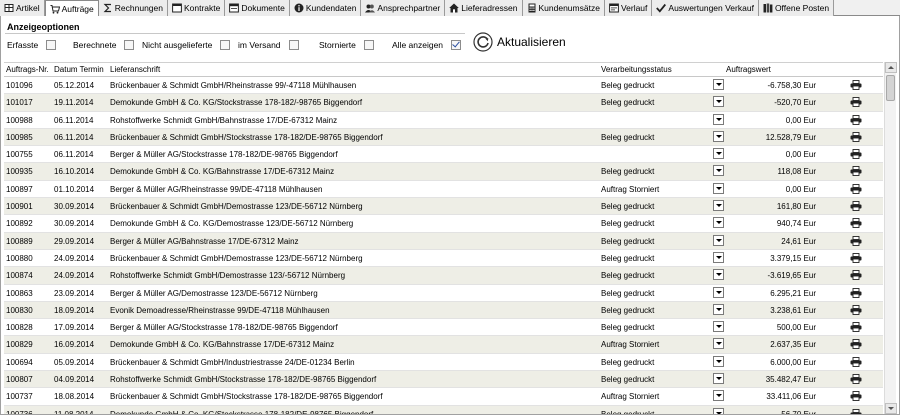  Describe the element at coordinates (705, 8) in the screenshot. I see `tab-auswertungen-verkauf: Auswertungen Verkauf` at that location.